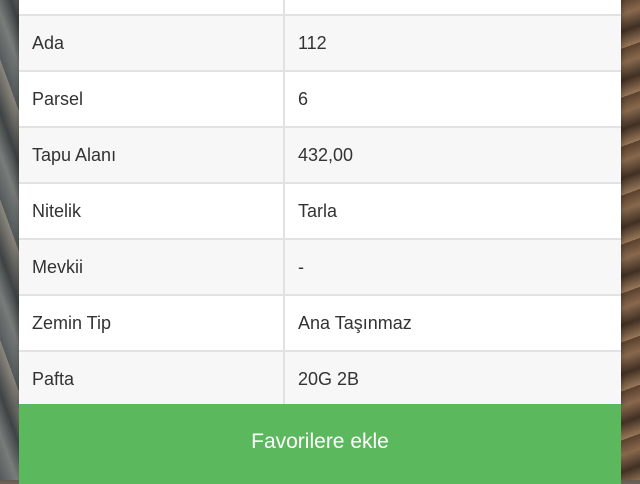  Describe the element at coordinates (452, 211) in the screenshot. I see `row-value-nitelik: Tarla` at that location.